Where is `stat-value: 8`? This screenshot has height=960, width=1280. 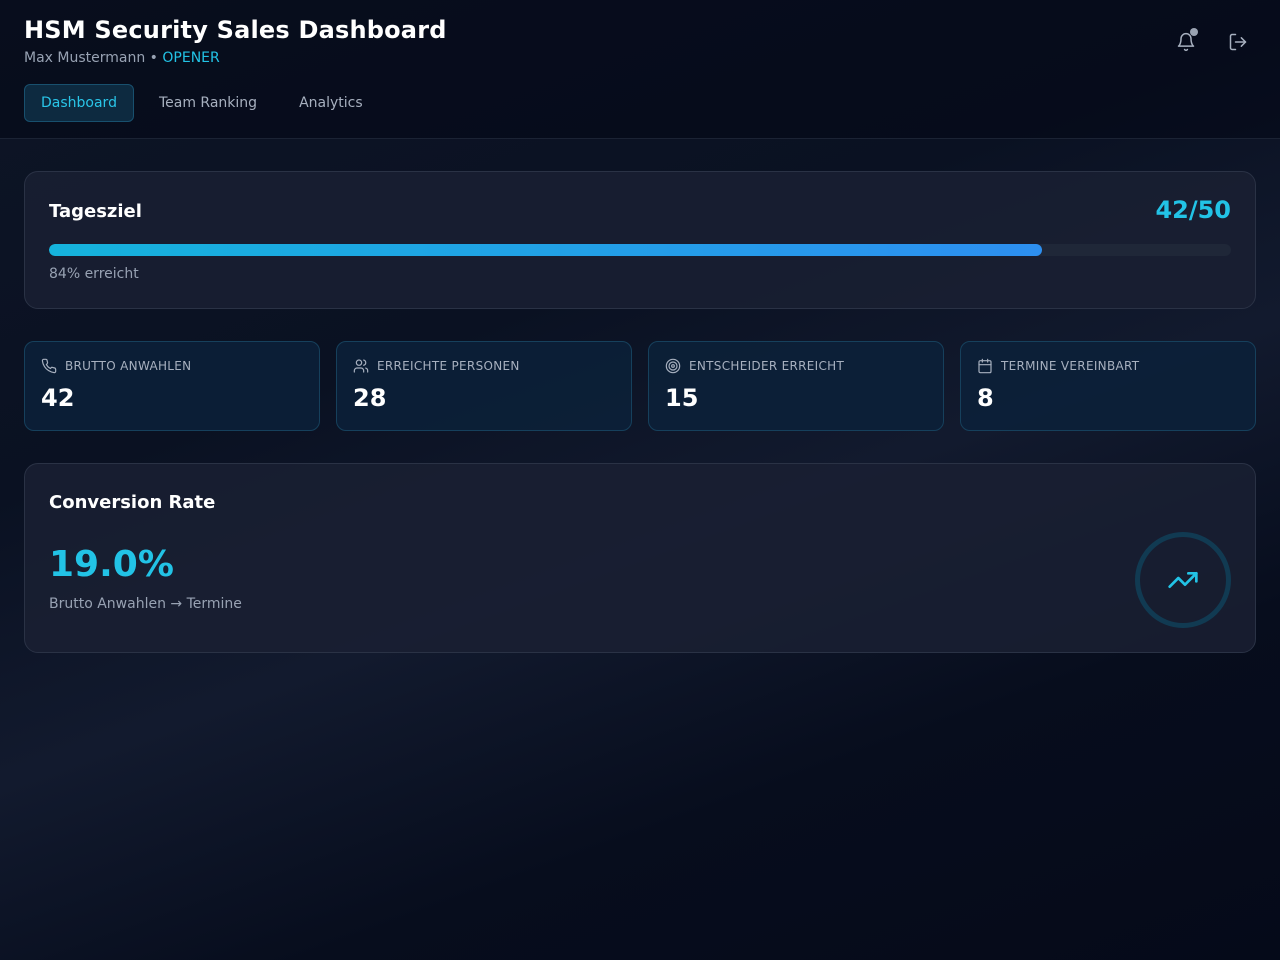
stat-value: 8 is located at coordinates (985, 398).